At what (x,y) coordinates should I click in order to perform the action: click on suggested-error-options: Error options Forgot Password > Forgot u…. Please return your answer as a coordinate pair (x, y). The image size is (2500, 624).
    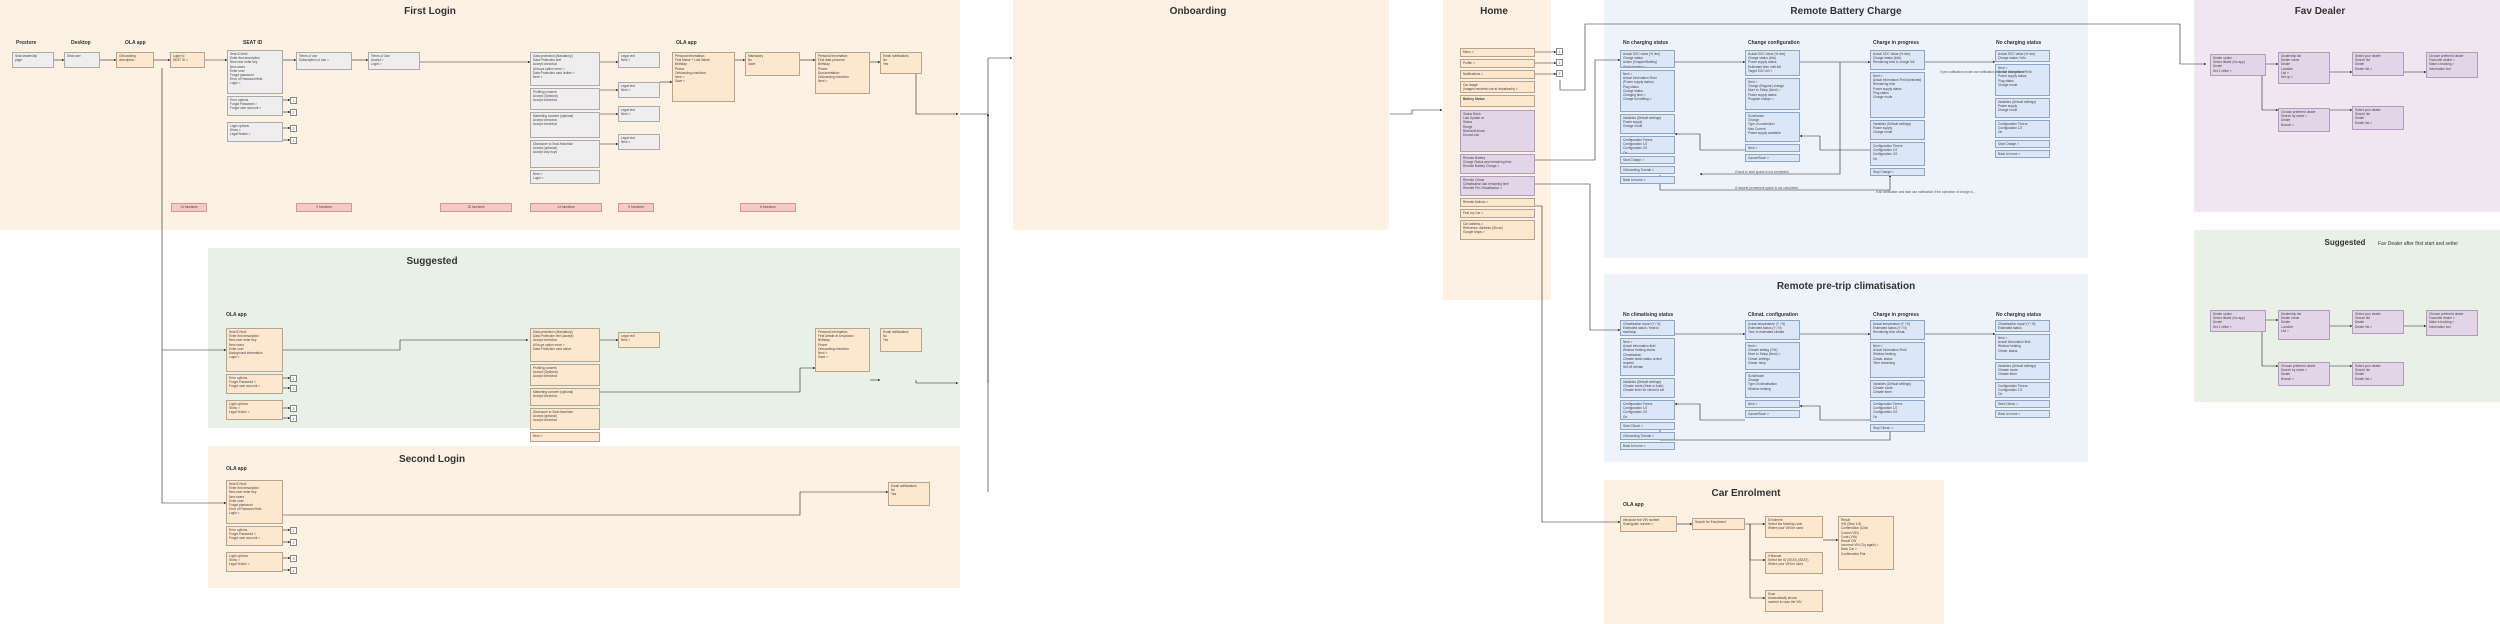
    Looking at the image, I should click on (254, 384).